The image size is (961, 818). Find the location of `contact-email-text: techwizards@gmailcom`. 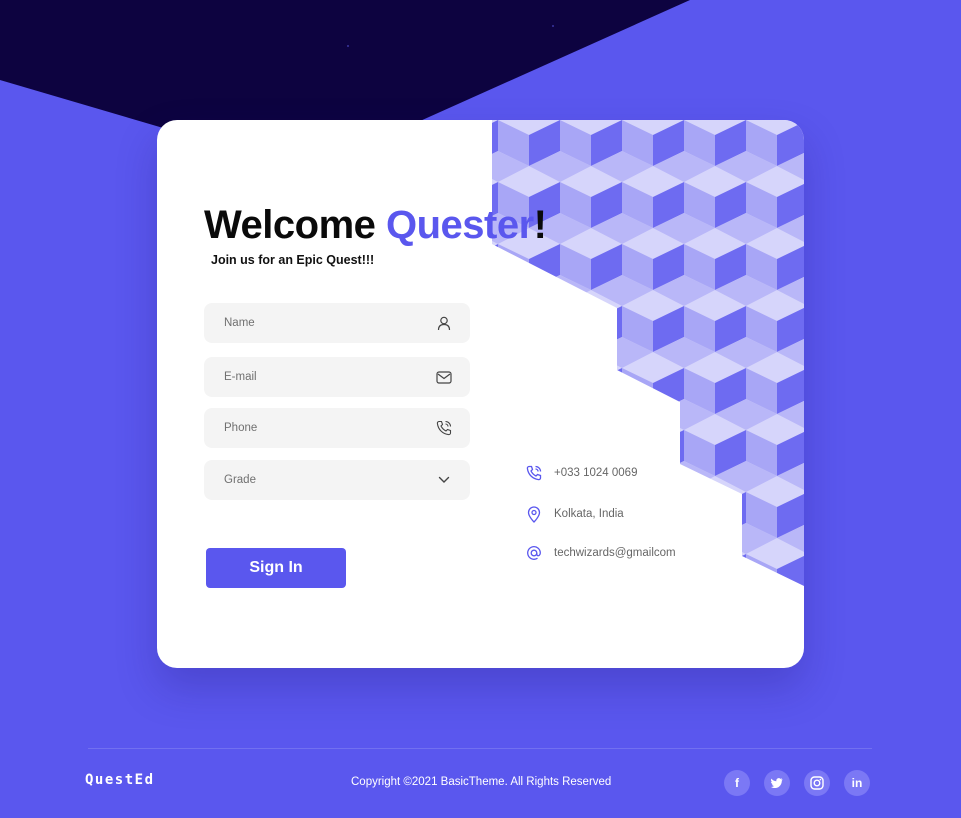

contact-email-text: techwizards@gmailcom is located at coordinates (615, 553).